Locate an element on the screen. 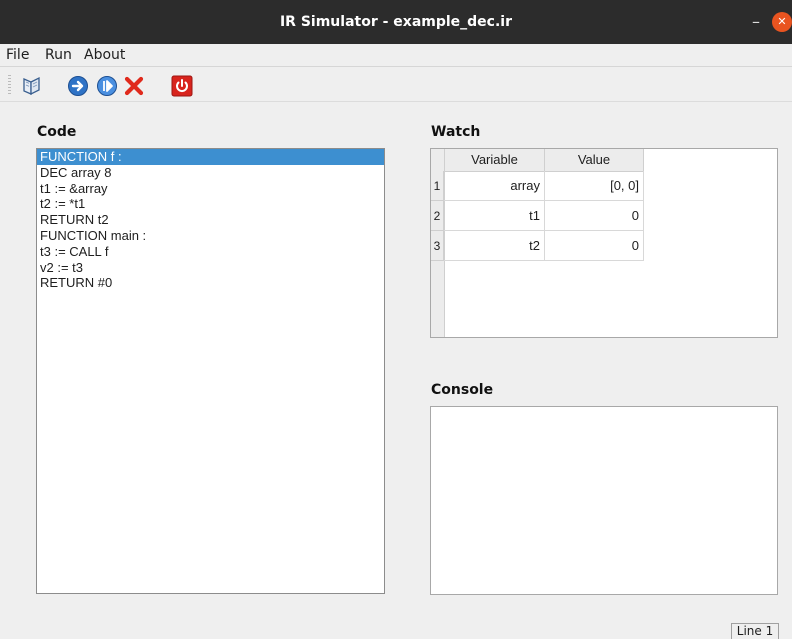 This screenshot has height=639, width=792. column-header-value: Value is located at coordinates (594, 160).